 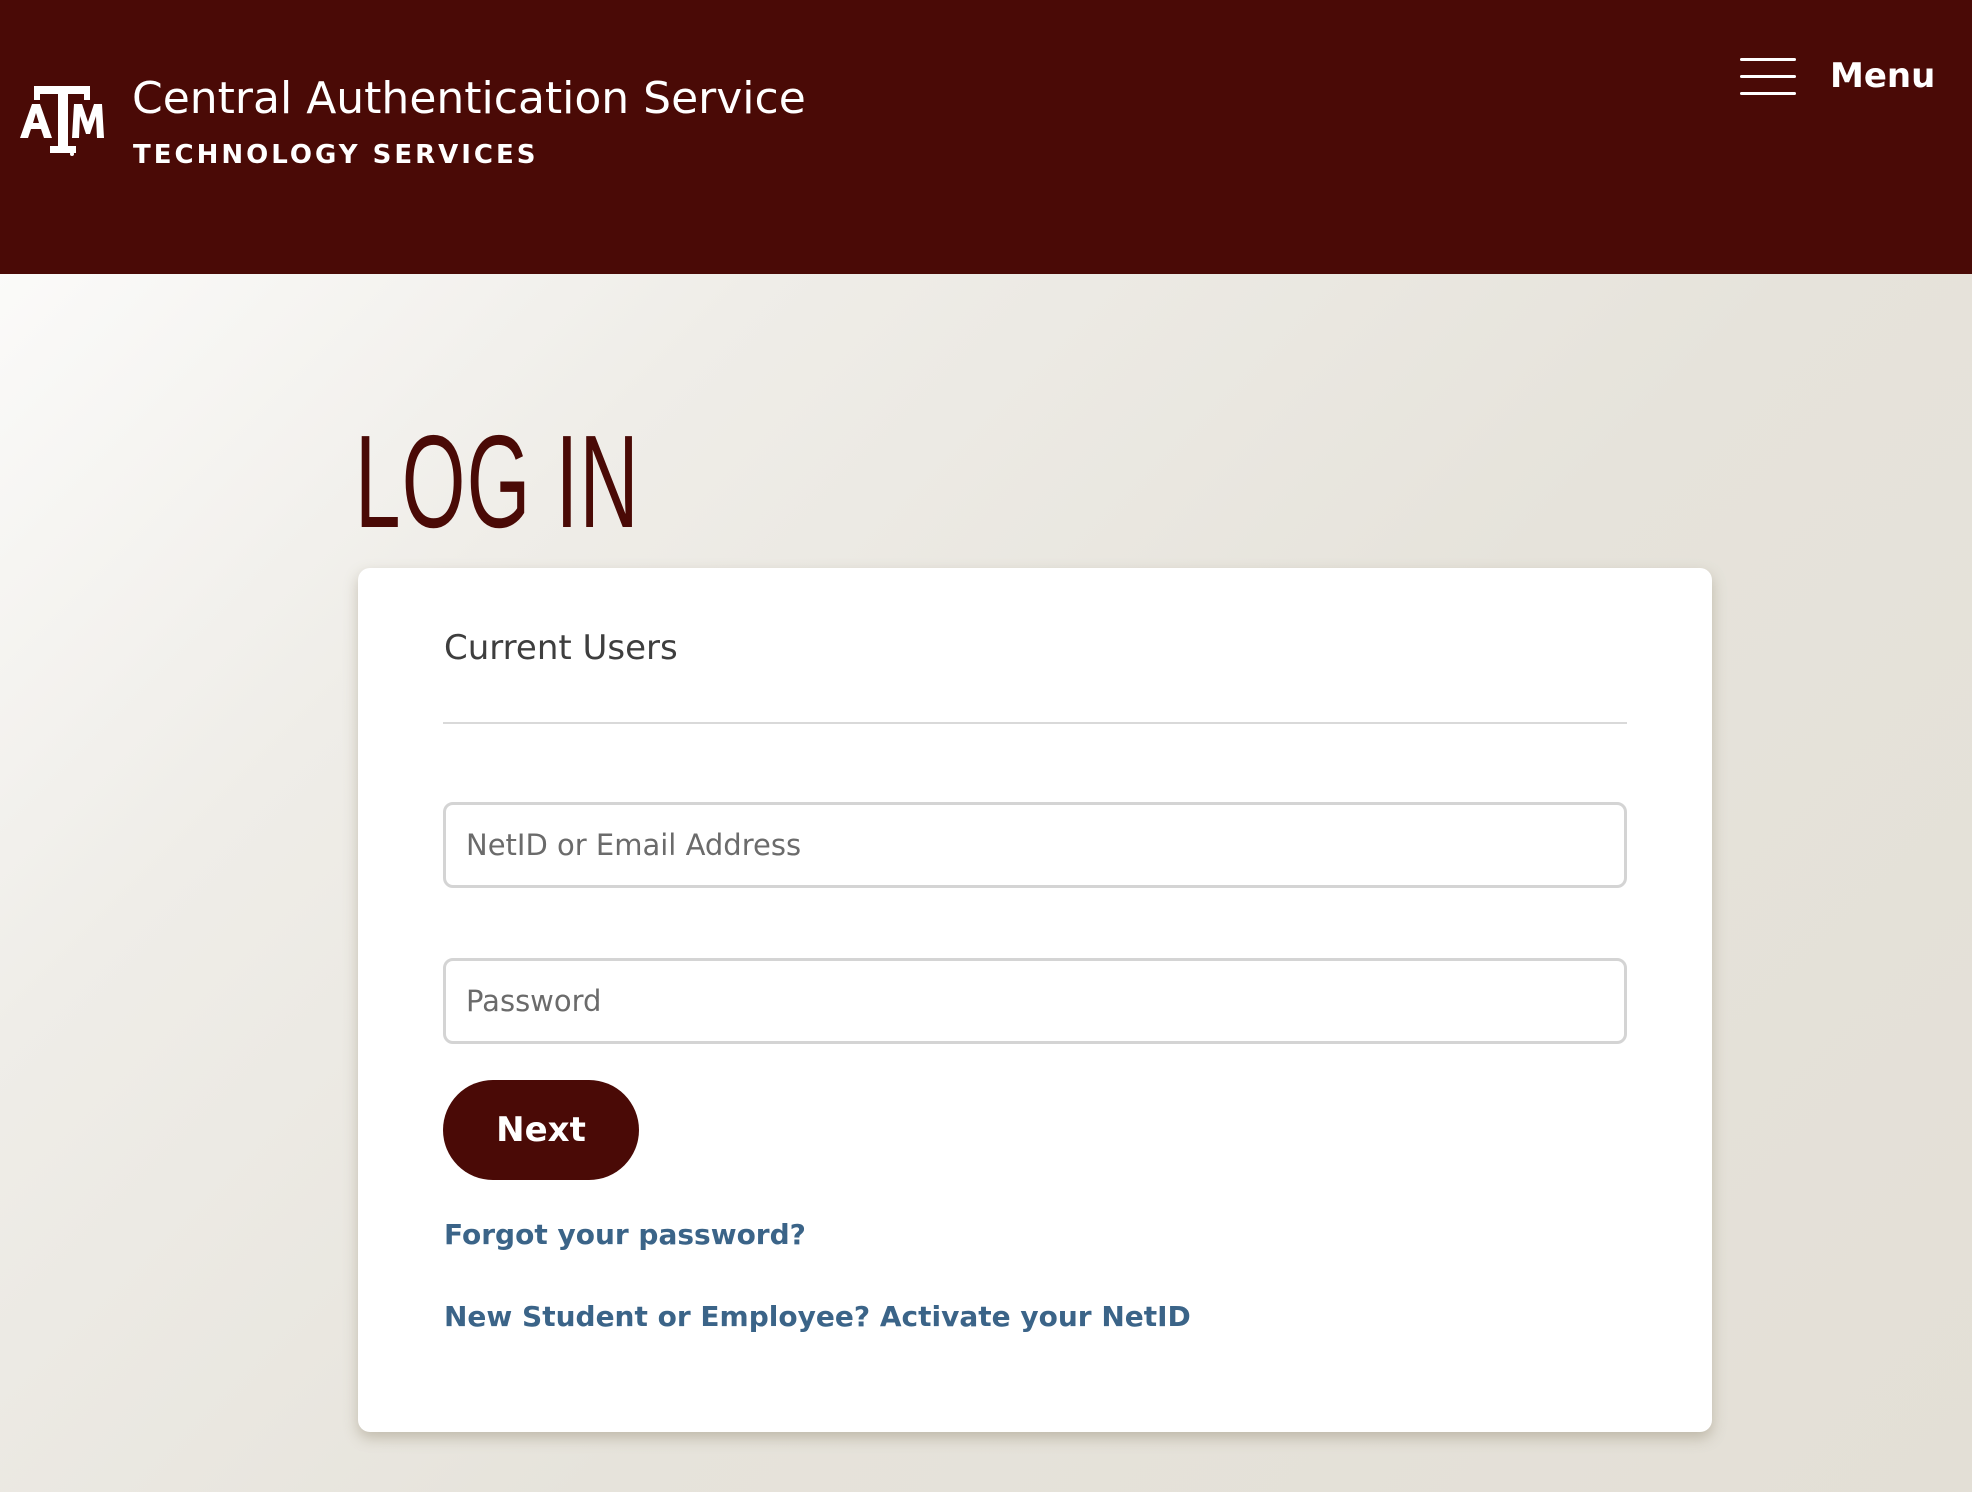 I want to click on site-subtitle: TECHNOLOGY SERVICES, so click(x=336, y=155).